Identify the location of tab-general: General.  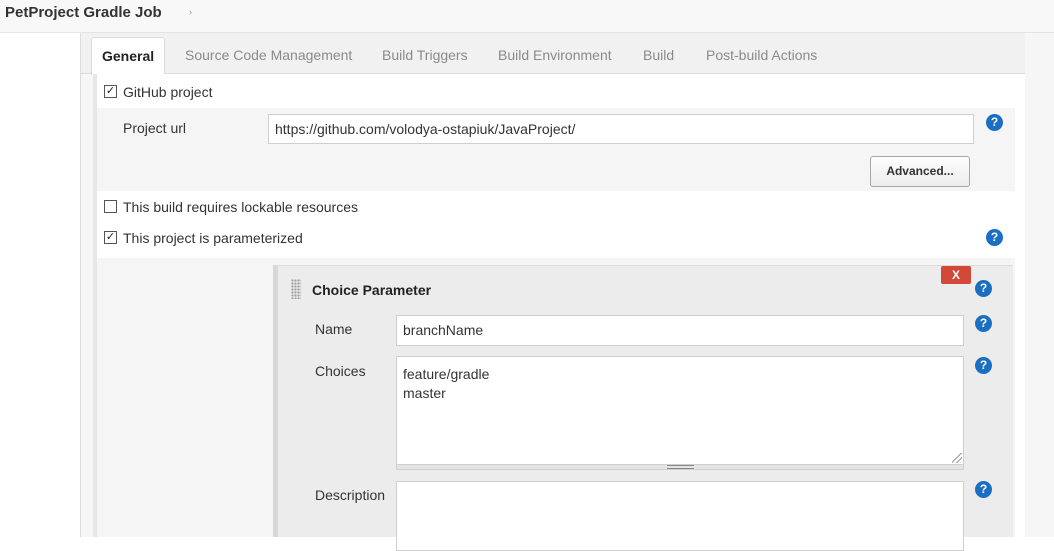
(128, 56).